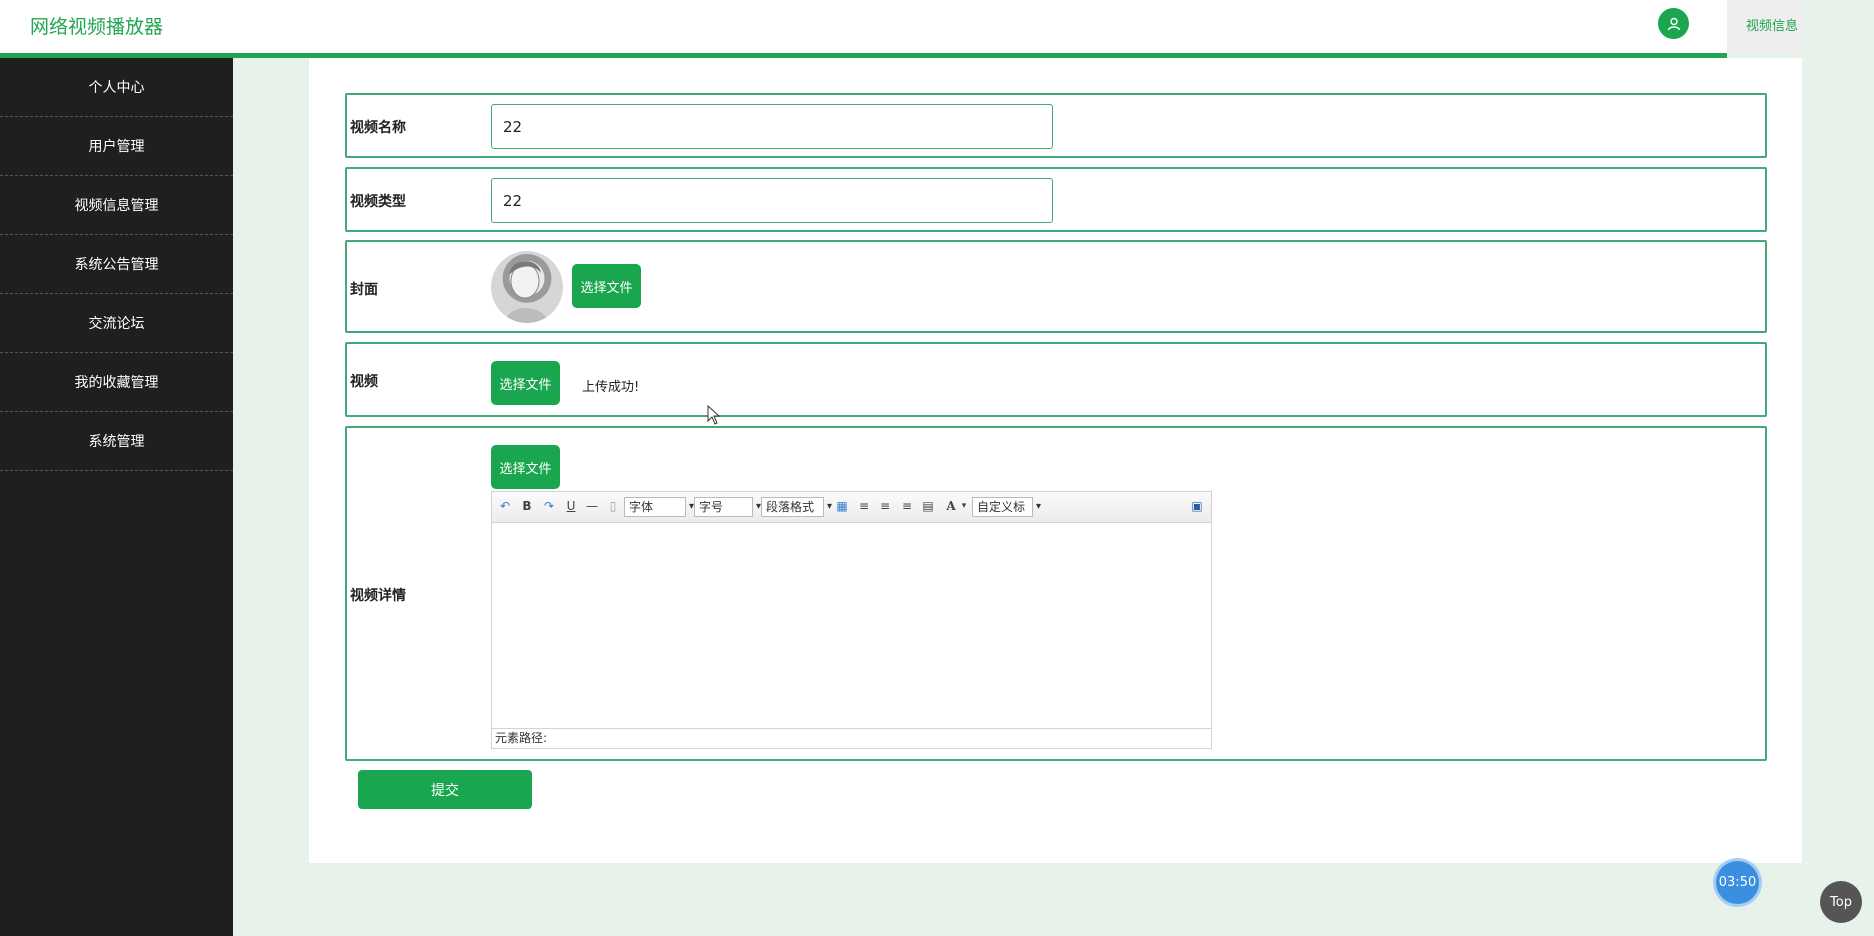  I want to click on video-label: 视频, so click(364, 382).